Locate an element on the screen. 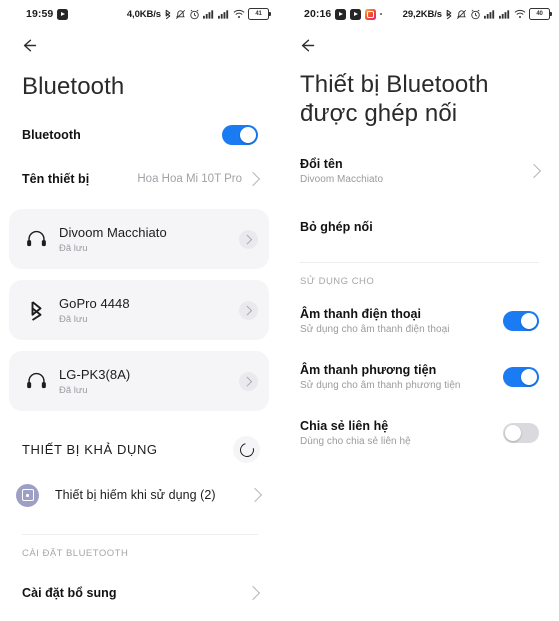  status-bar-right-cluster: 29,2KB/s 40 is located at coordinates (477, 14).